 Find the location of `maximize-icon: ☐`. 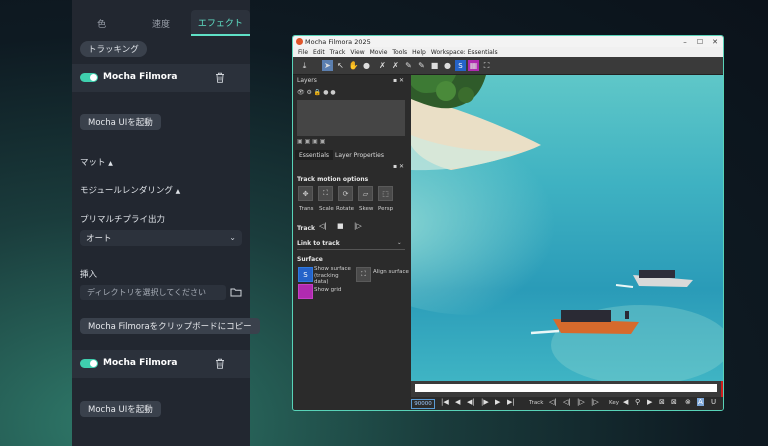

maximize-icon: ☐ is located at coordinates (700, 41).